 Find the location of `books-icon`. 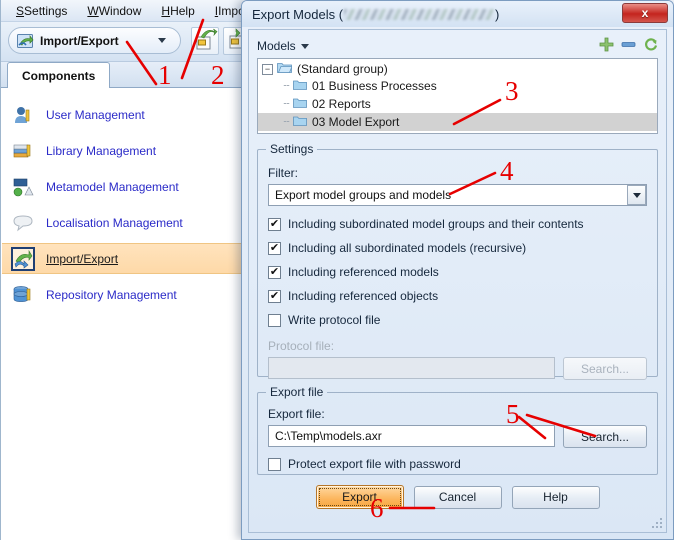

books-icon is located at coordinates (23, 151).